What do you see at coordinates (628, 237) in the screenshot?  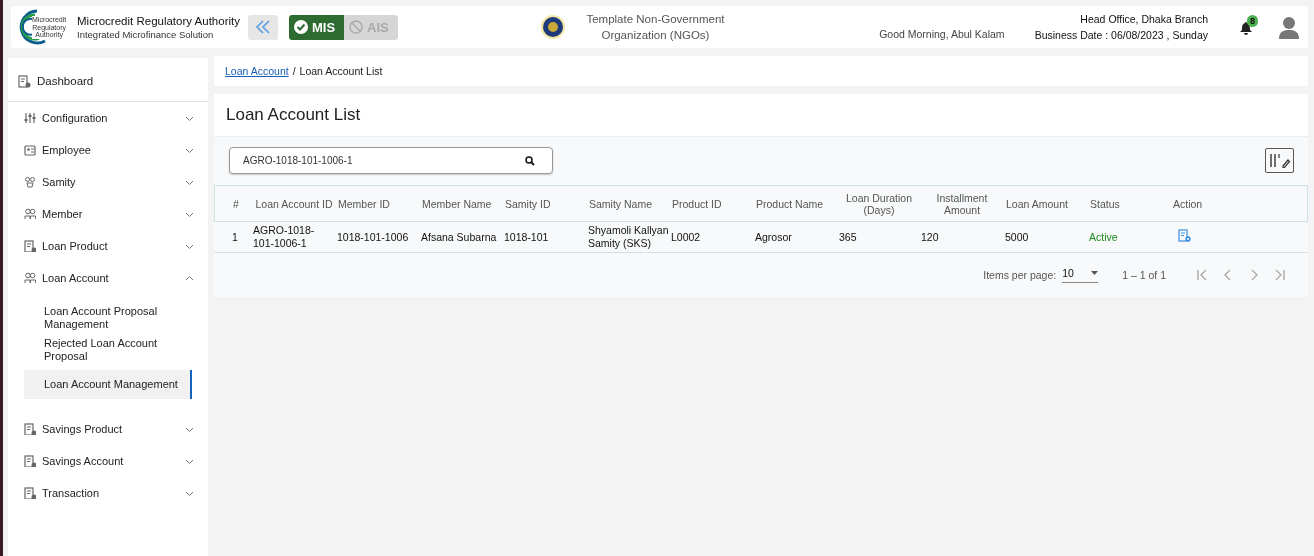 I see `table-cell-text: Shyamoli Kallyan Samity (SKS)` at bounding box center [628, 237].